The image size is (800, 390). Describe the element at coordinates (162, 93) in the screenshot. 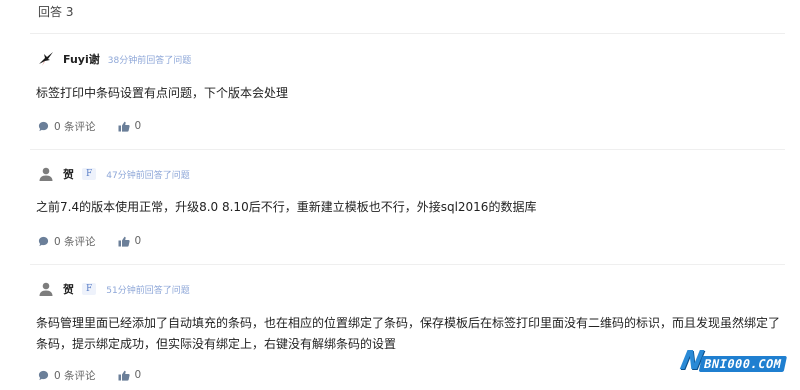

I see `answer-content: 标签打印中条码设置有点问题，下个版本会处理` at that location.